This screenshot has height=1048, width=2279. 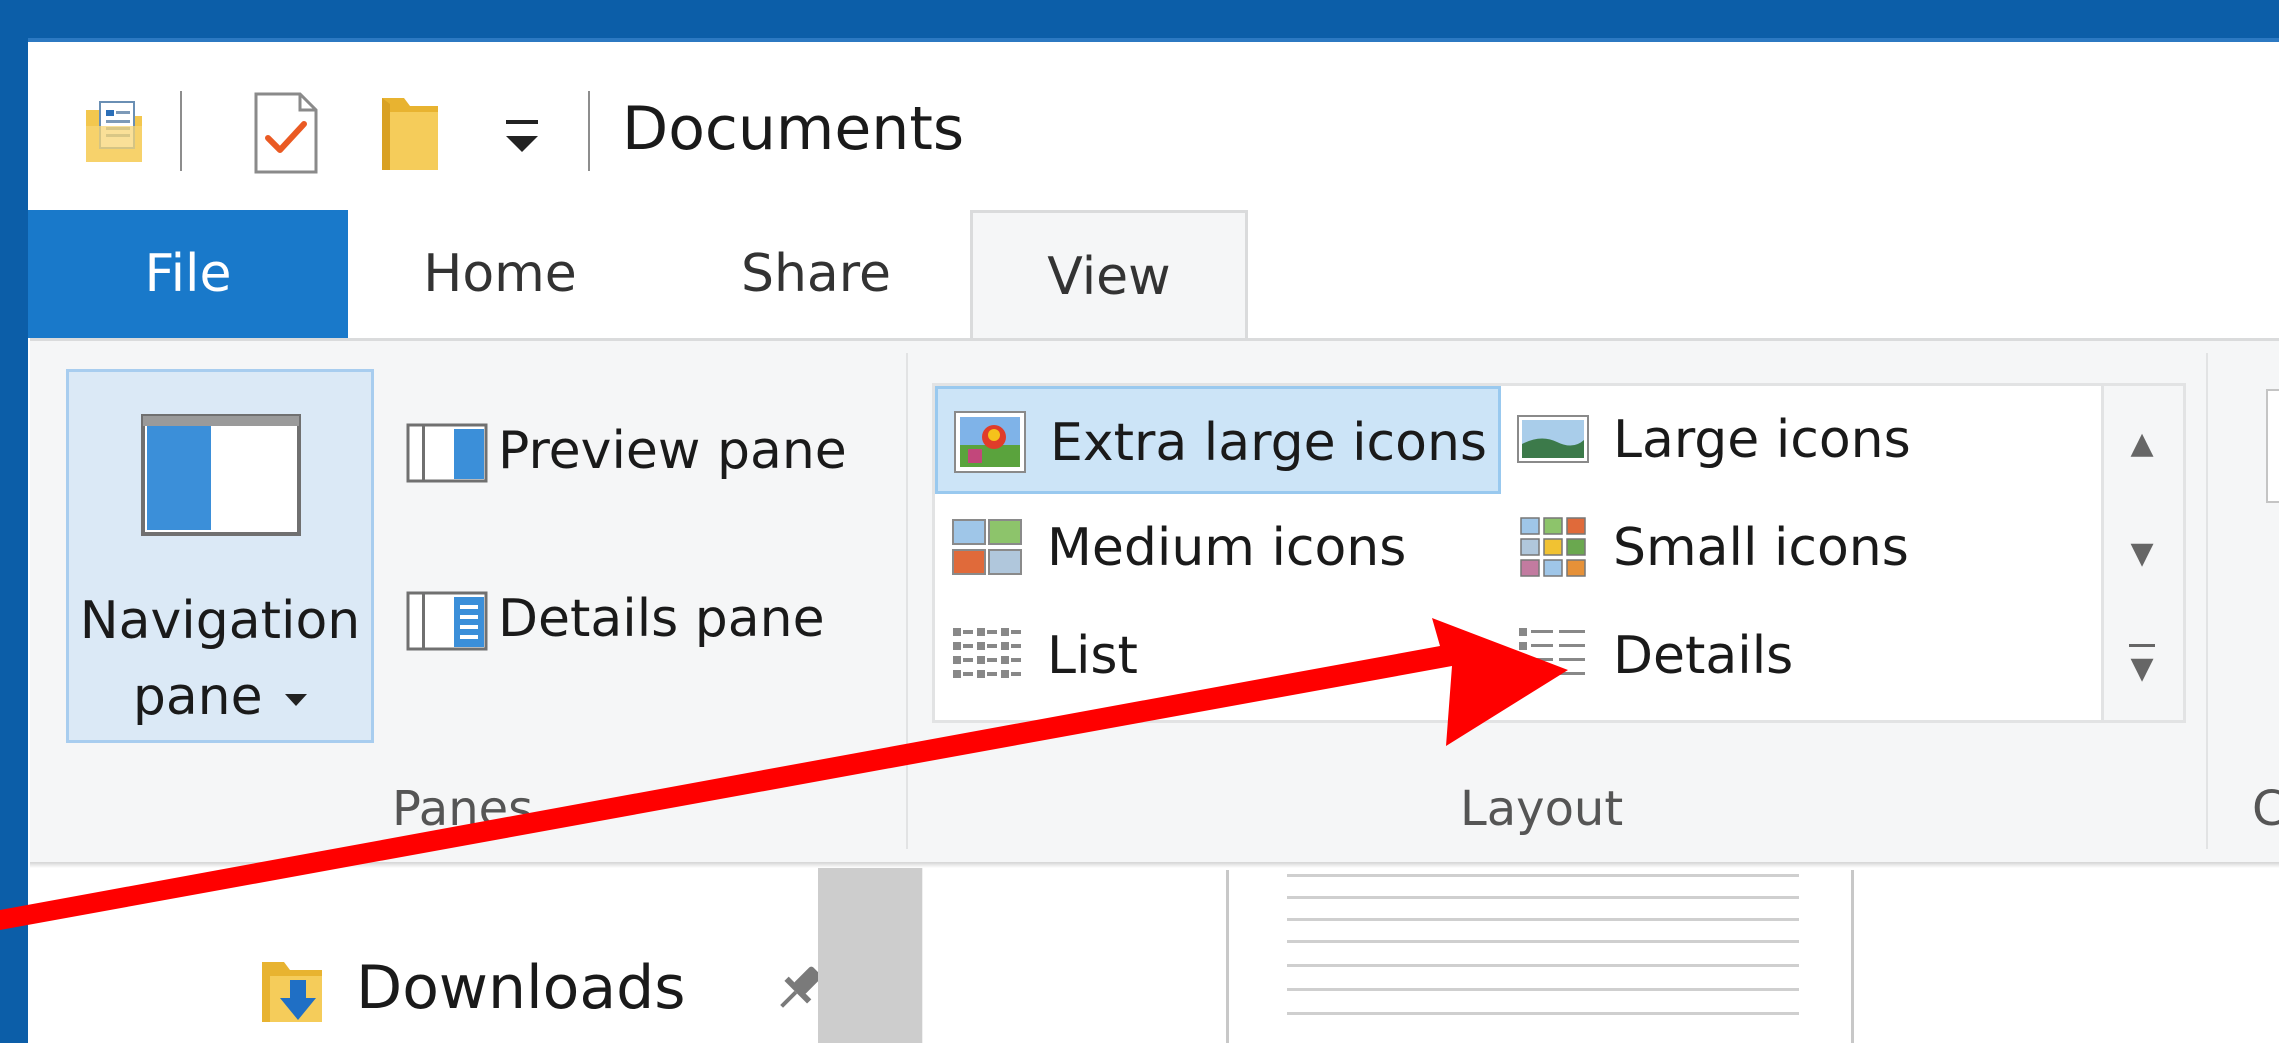 I want to click on layout-small-icons-label: Small icons, so click(x=1761, y=548).